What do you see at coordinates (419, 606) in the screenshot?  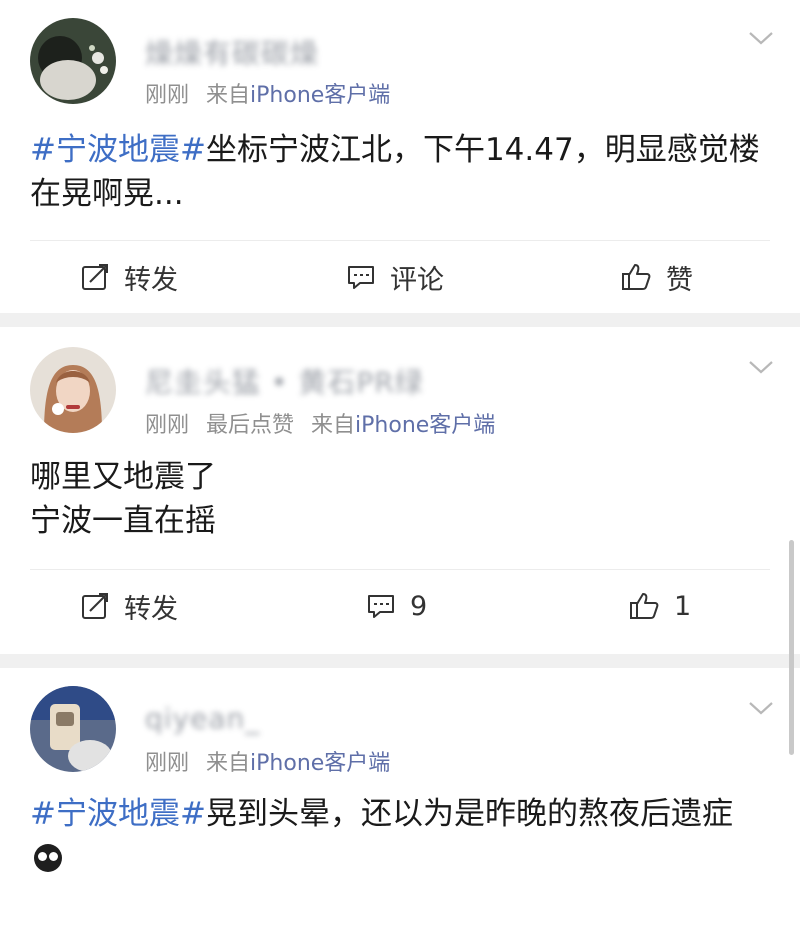 I see `comment-count: 9` at bounding box center [419, 606].